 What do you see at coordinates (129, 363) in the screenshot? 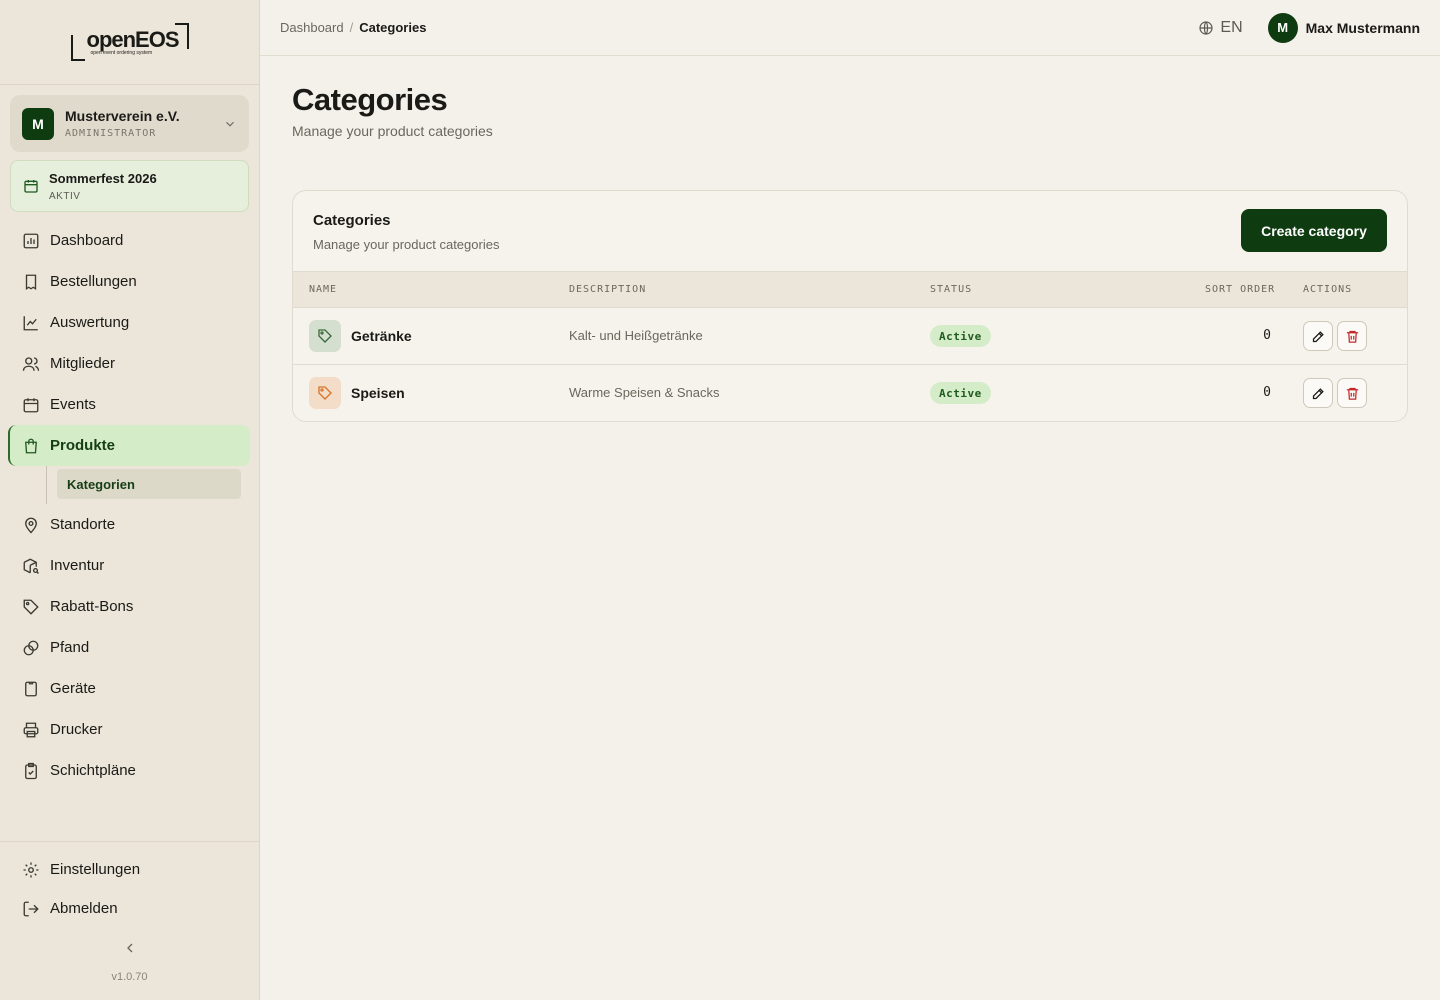
I see `nav-item-mitglieder: Mitglieder` at bounding box center [129, 363].